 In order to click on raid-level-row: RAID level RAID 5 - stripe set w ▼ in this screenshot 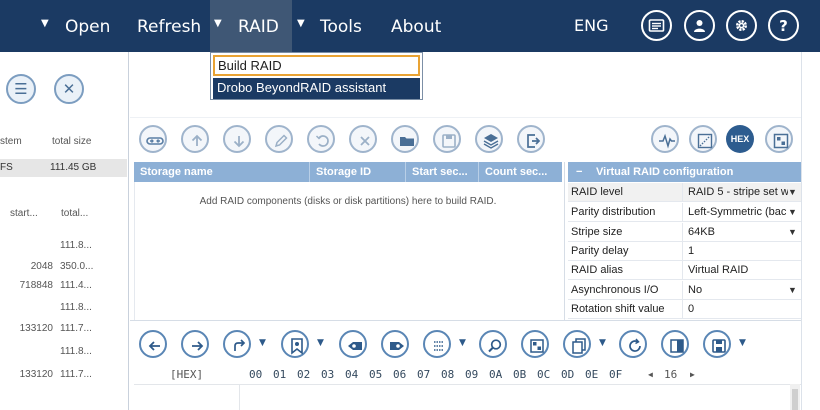, I will do `click(684, 192)`.